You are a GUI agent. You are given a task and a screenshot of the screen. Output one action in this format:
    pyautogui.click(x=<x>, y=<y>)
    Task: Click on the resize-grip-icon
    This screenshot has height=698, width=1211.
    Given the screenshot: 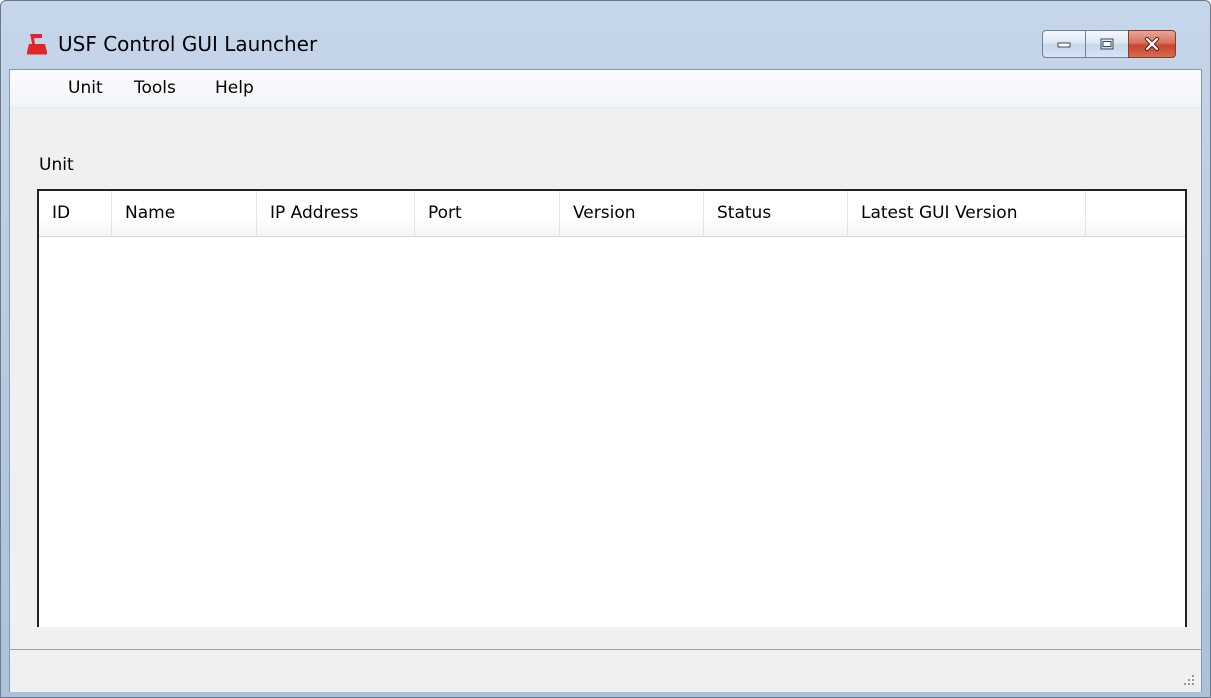 What is the action you would take?
    pyautogui.click(x=1188, y=679)
    